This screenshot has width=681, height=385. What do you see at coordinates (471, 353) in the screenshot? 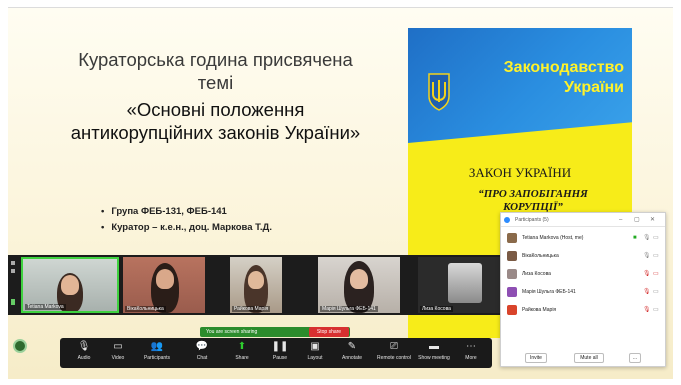
I see `more-button: ⋯ More` at bounding box center [471, 353].